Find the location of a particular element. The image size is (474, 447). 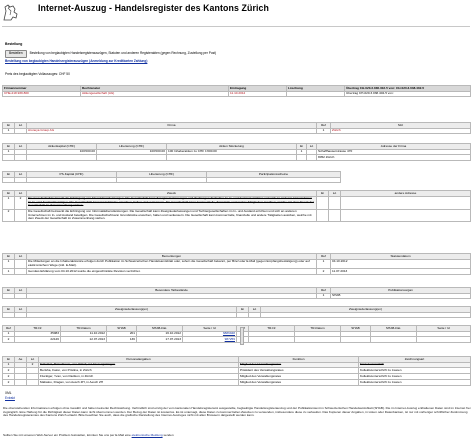

transfer-from: Übertrag CH-020.3.038.402-5 von: is located at coordinates (407, 94).